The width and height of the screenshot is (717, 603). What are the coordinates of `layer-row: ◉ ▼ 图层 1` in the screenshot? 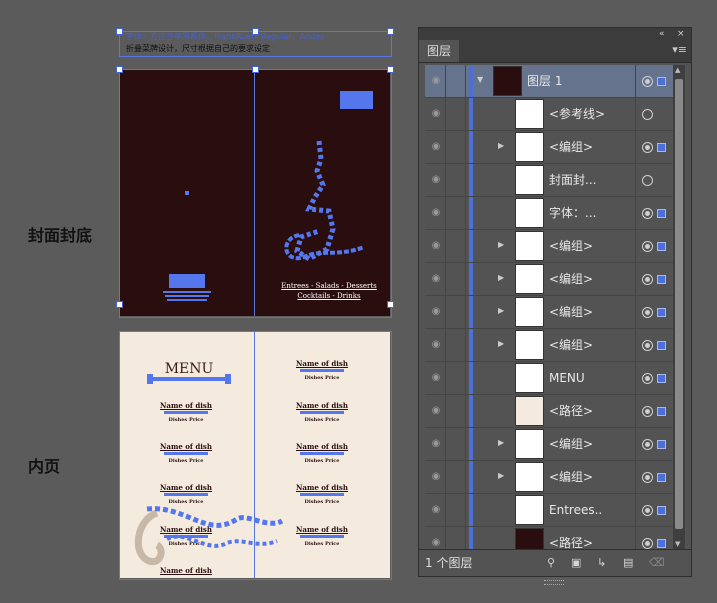 It's located at (549, 81).